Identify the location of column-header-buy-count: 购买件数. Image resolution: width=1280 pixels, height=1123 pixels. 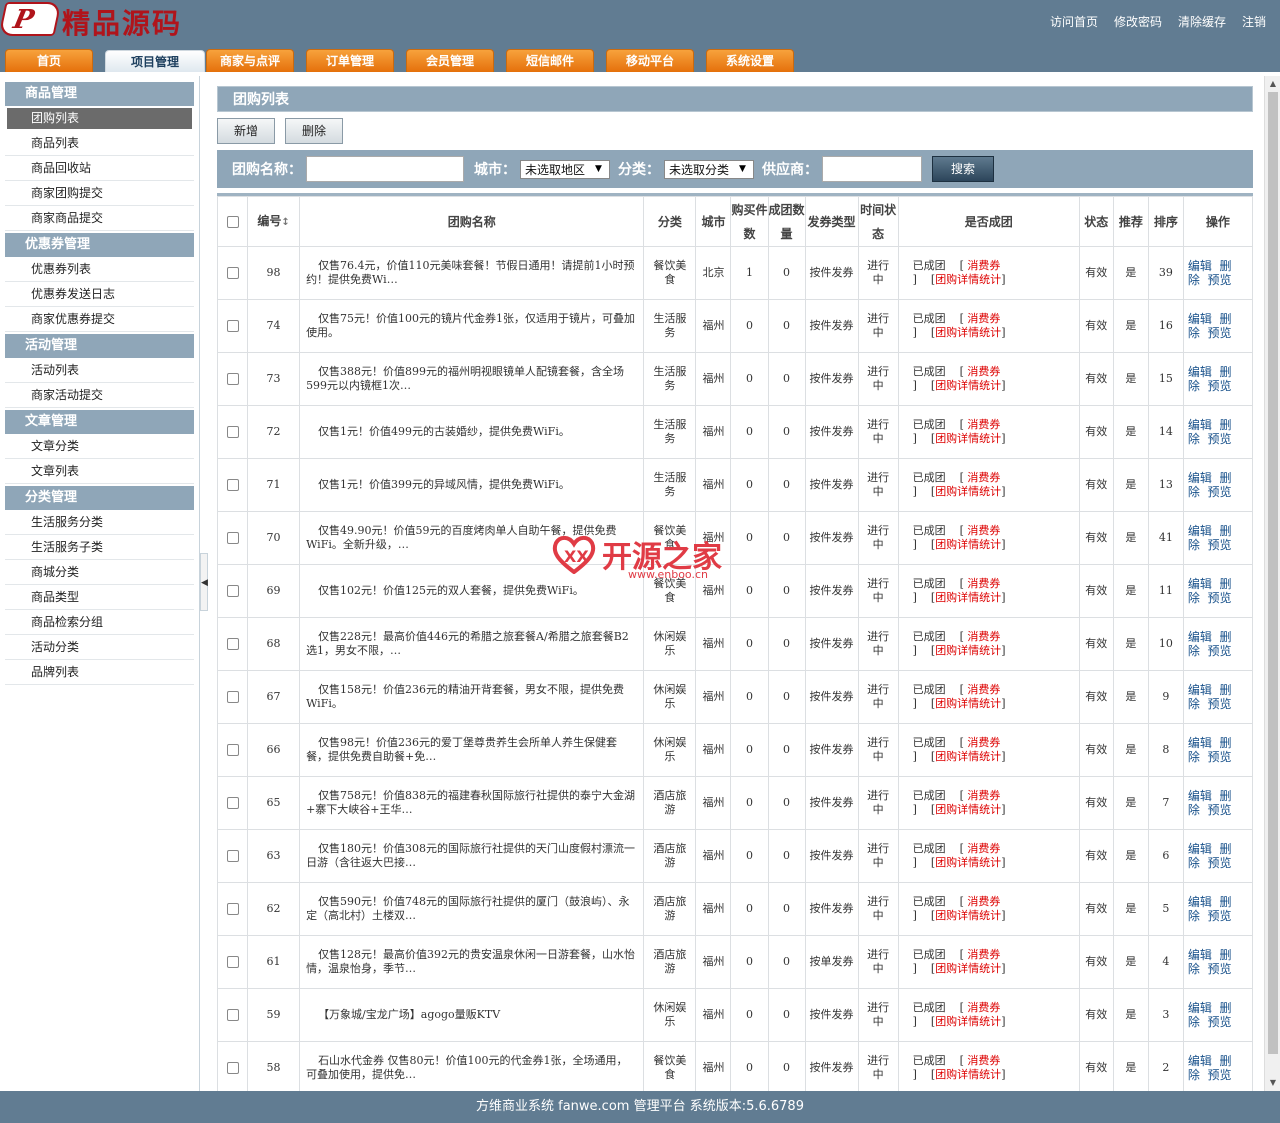
(749, 221).